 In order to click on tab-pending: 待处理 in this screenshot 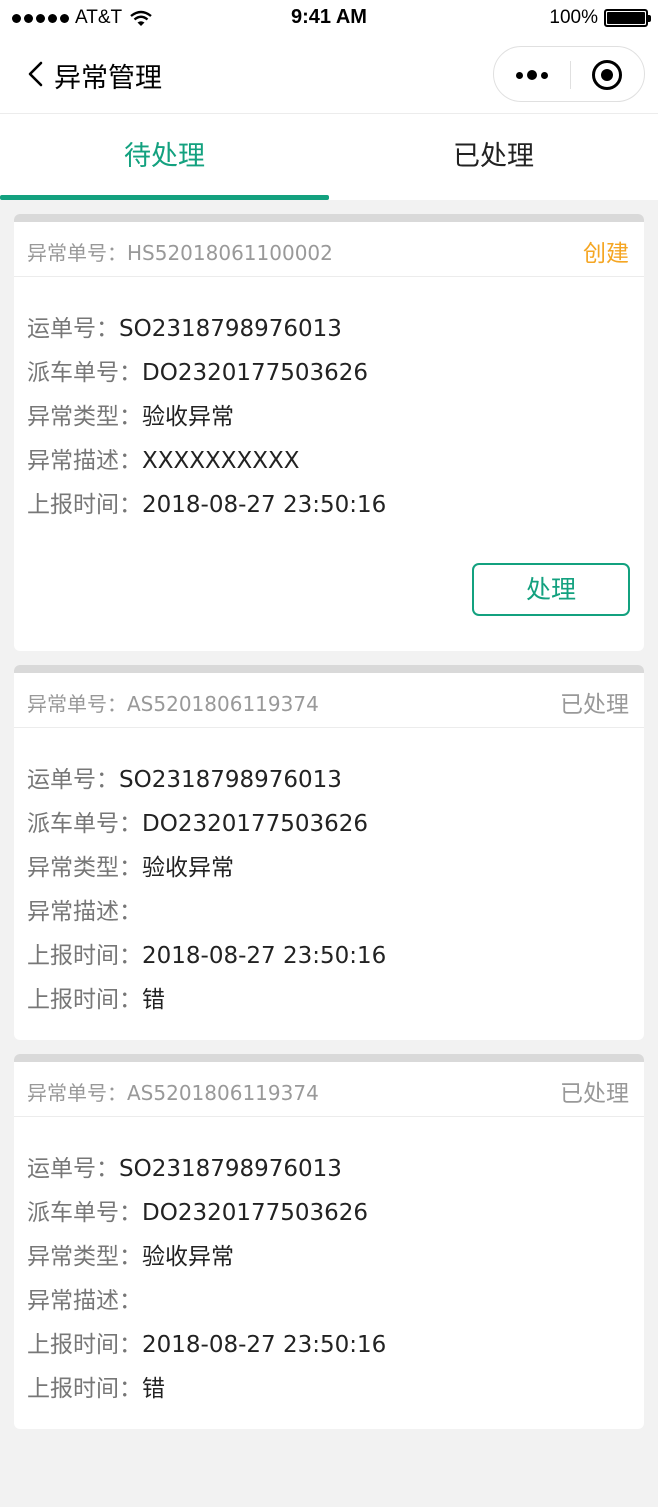, I will do `click(164, 157)`.